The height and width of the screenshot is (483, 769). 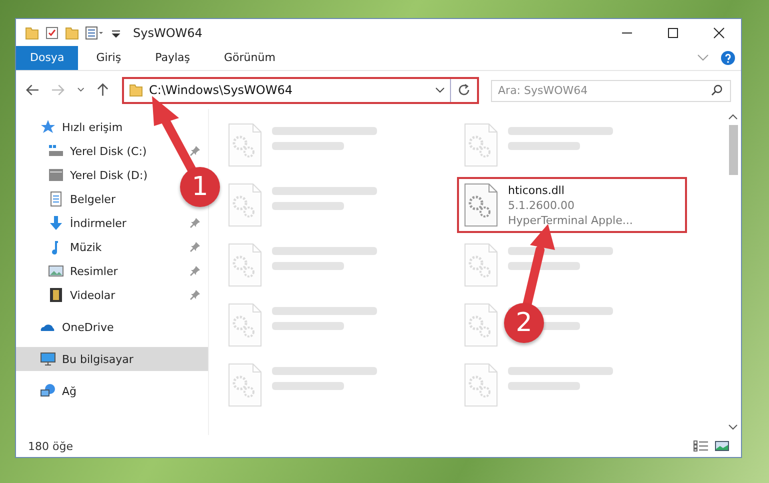 What do you see at coordinates (102, 90) in the screenshot?
I see `up-arrow-icon` at bounding box center [102, 90].